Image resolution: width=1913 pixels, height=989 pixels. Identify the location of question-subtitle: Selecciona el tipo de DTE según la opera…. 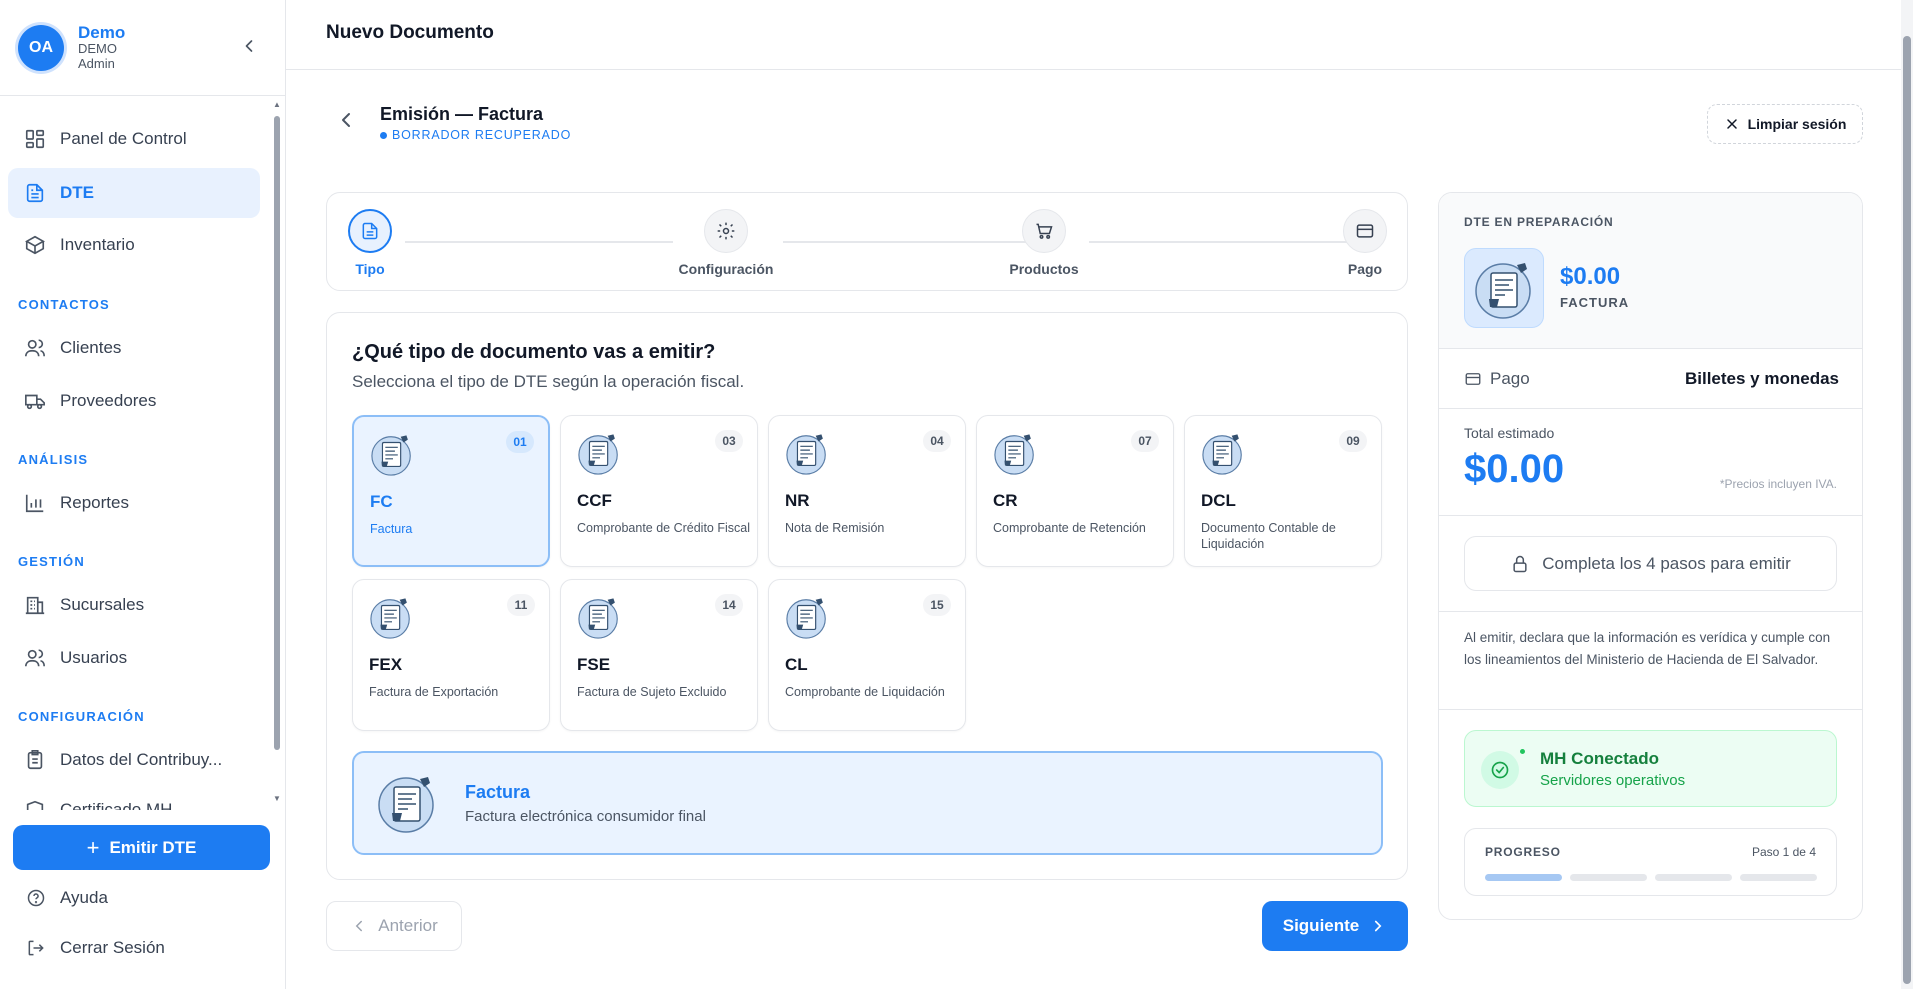
(548, 381).